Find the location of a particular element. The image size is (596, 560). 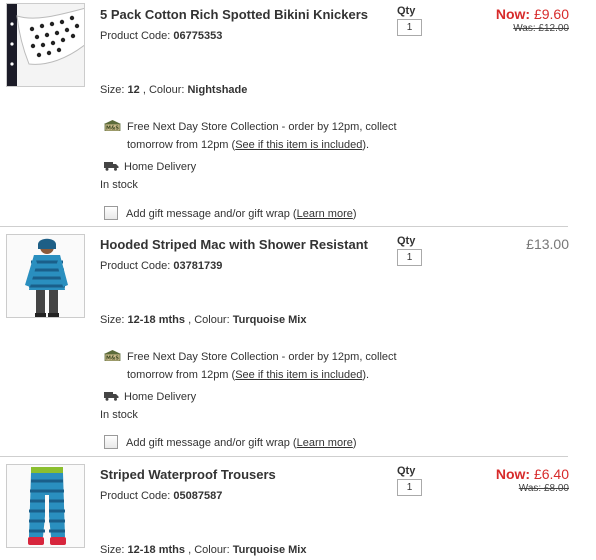

price-now-value: £9.60 is located at coordinates (551, 14).